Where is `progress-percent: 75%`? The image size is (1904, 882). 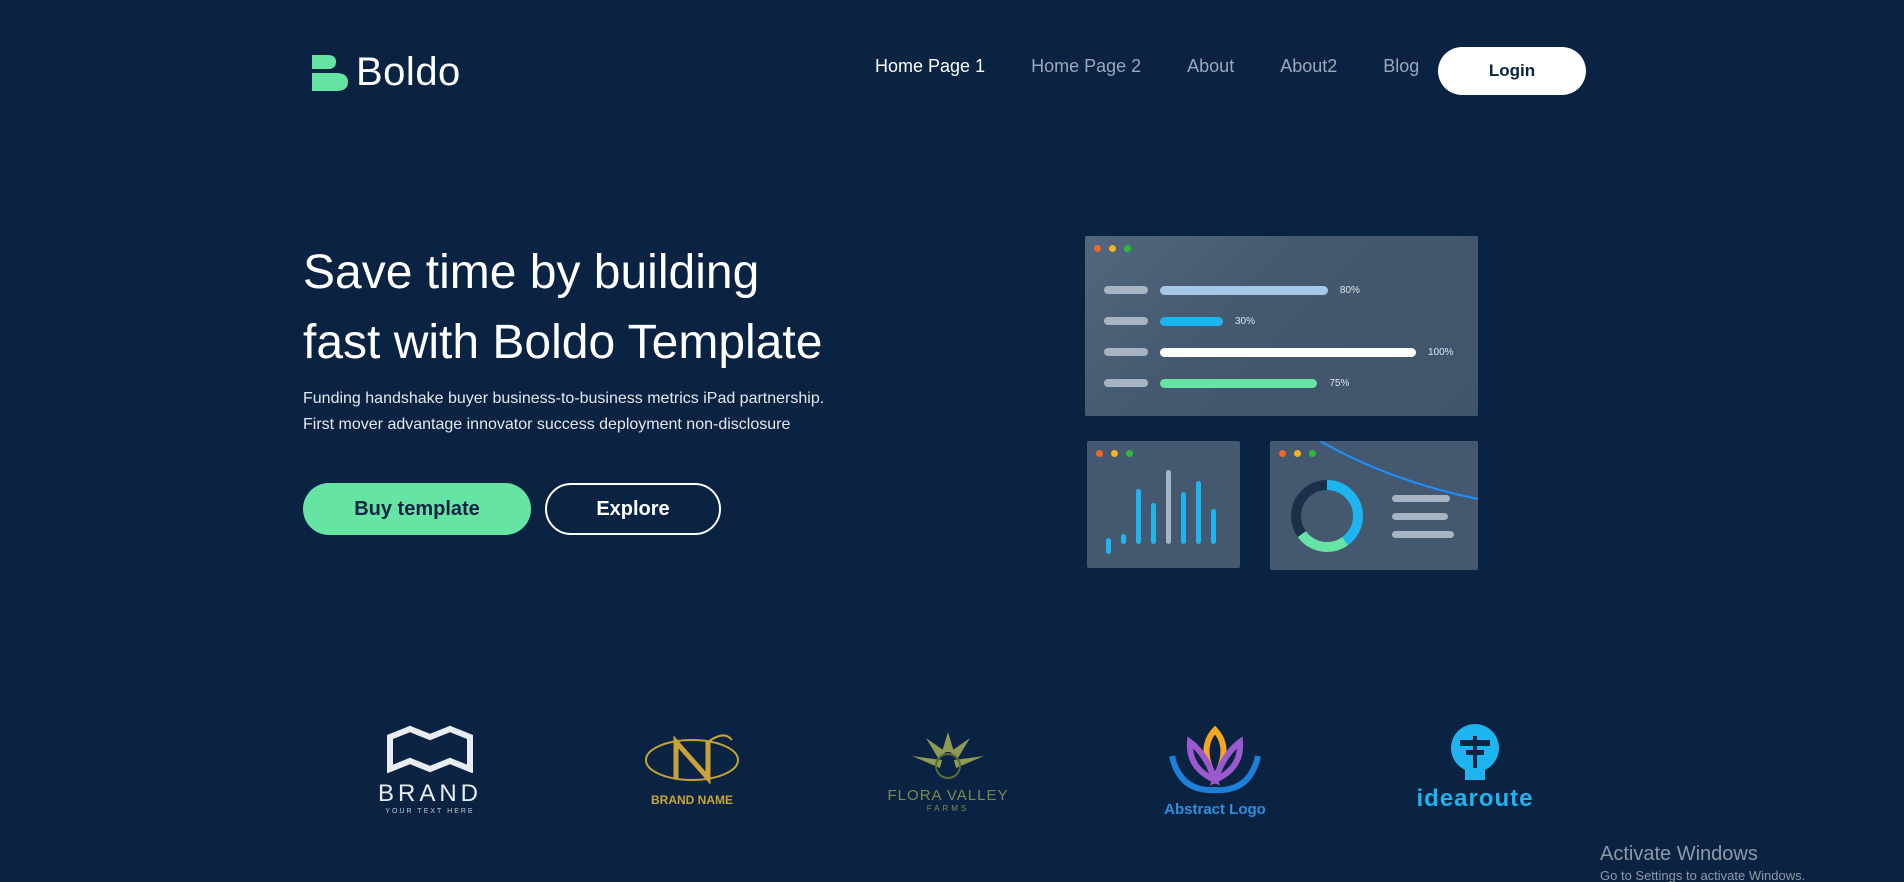
progress-percent: 75% is located at coordinates (1339, 383).